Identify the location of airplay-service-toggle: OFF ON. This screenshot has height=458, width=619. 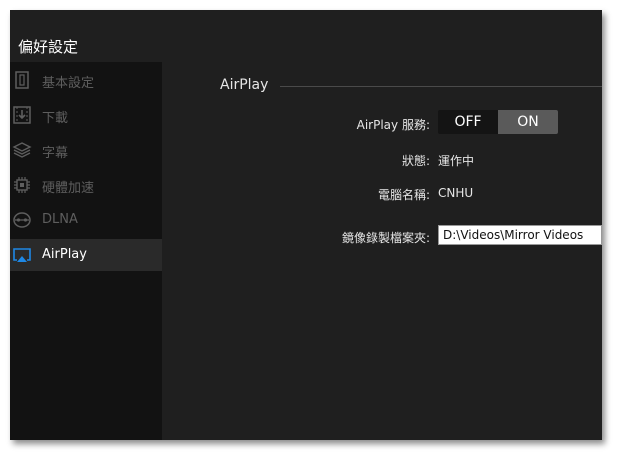
(498, 122).